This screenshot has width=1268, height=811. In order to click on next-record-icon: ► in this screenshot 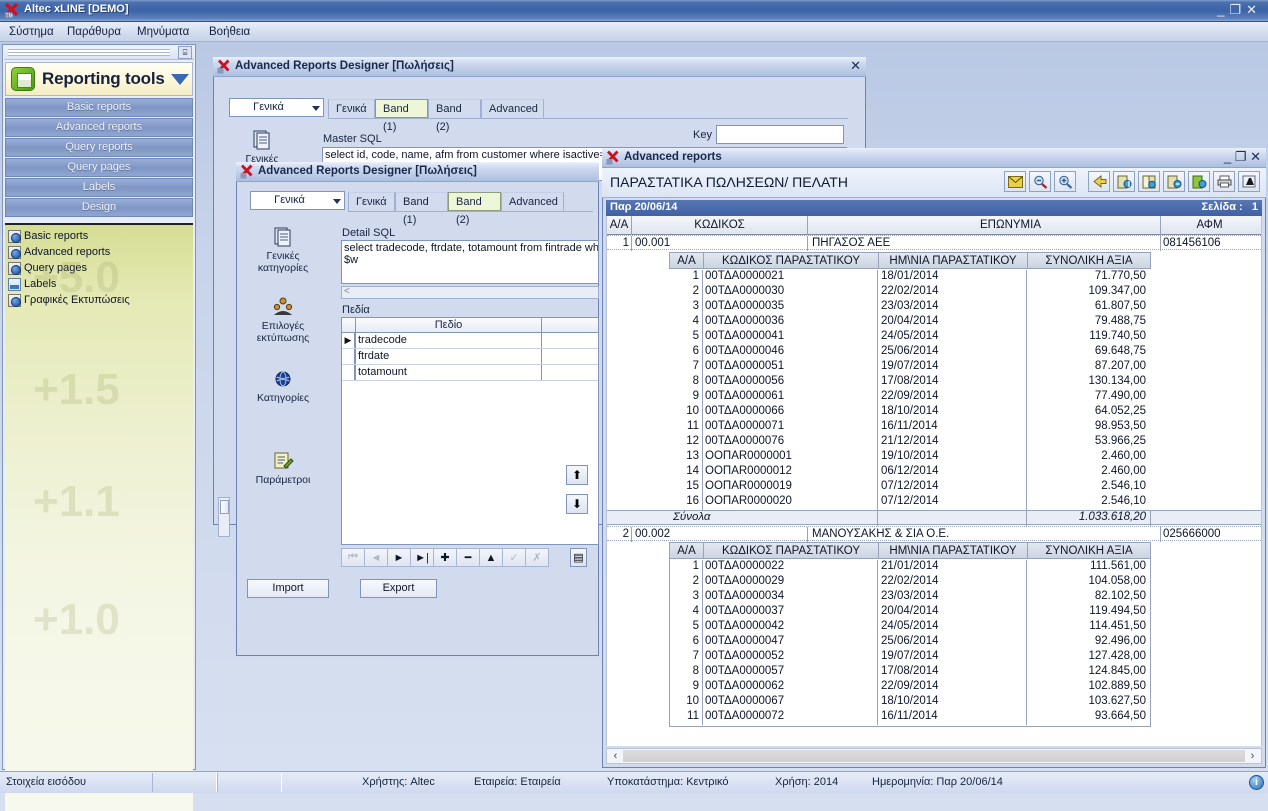, I will do `click(399, 557)`.